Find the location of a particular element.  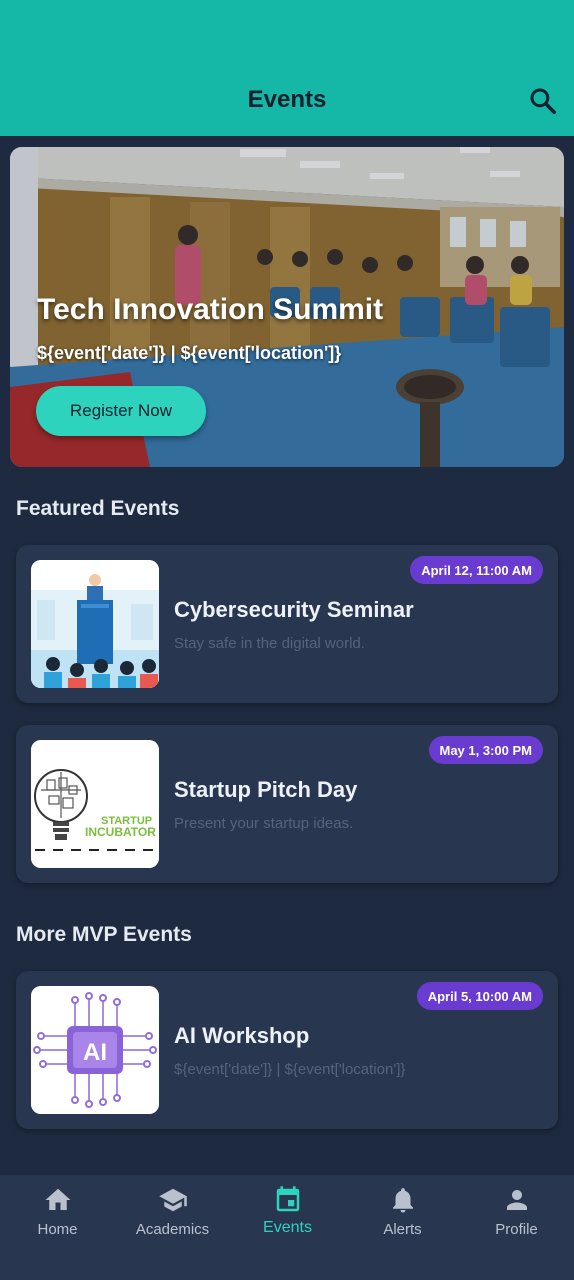

nav-label: Profile is located at coordinates (516, 1229).